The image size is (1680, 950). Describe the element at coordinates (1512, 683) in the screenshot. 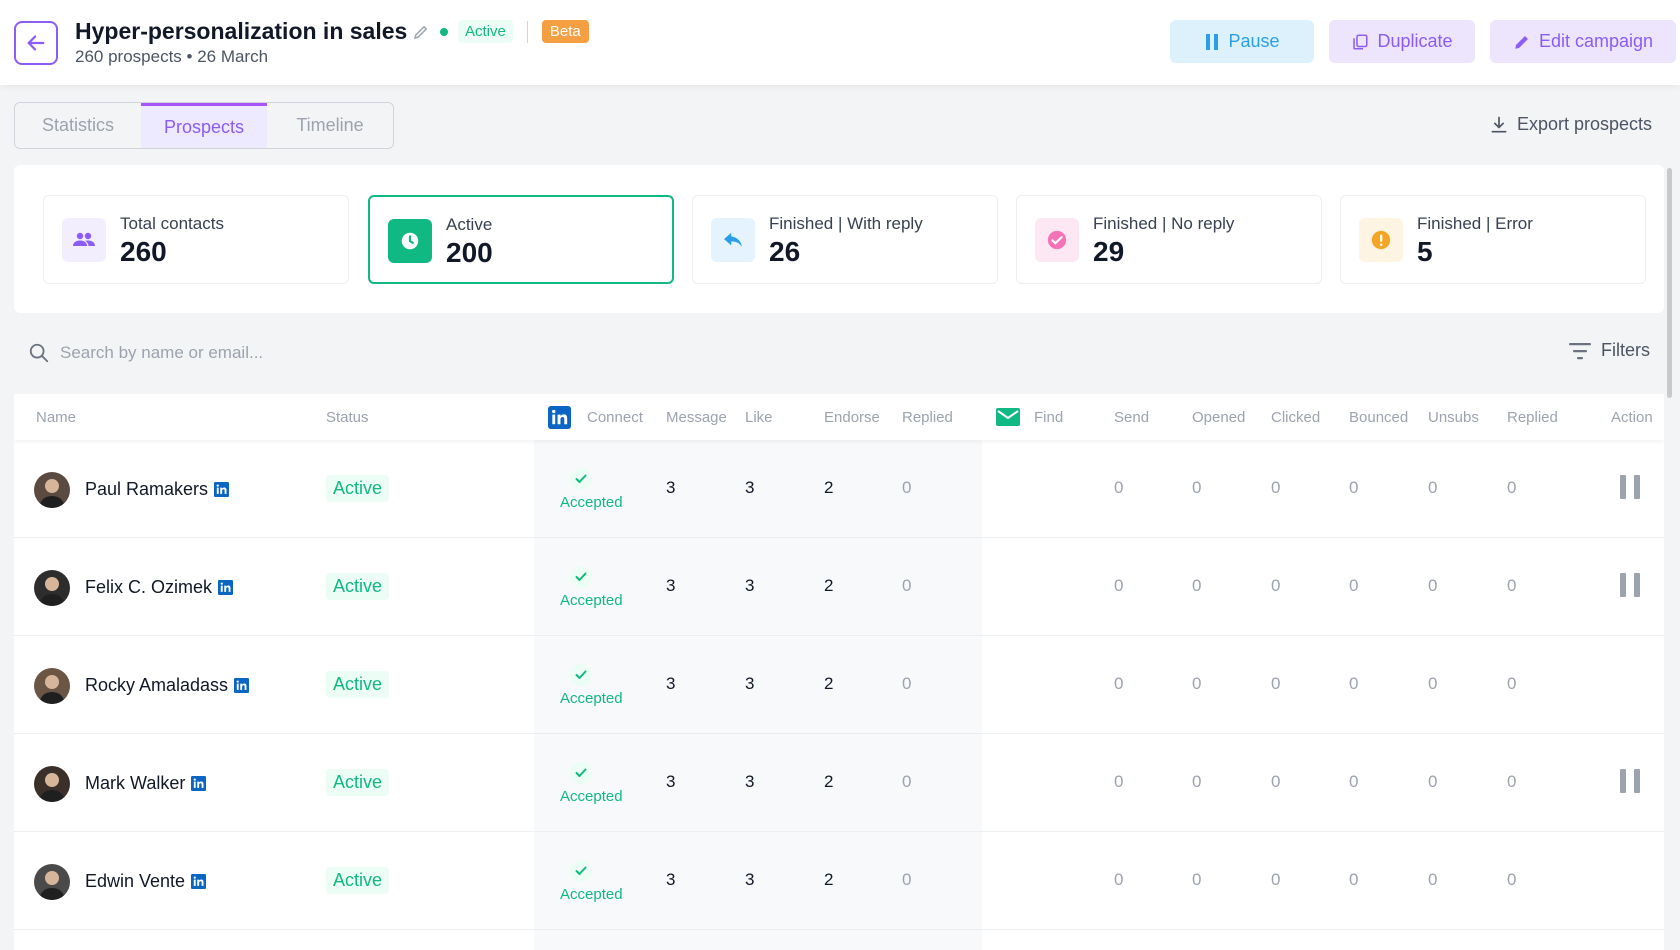

I see `email-replied-count: 0` at that location.